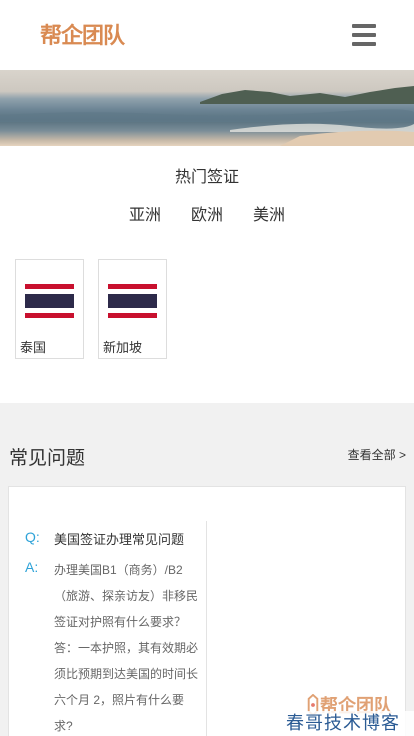 Image resolution: width=414 pixels, height=736 pixels. I want to click on logo: 帮企团队, so click(81, 34).